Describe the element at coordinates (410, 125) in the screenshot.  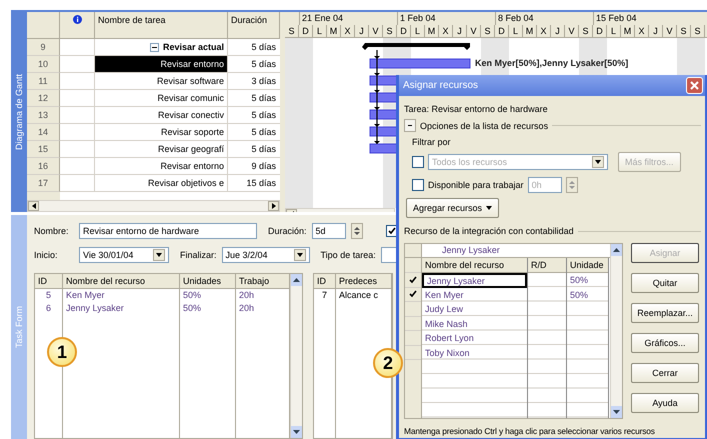
I see `collapse-button` at that location.